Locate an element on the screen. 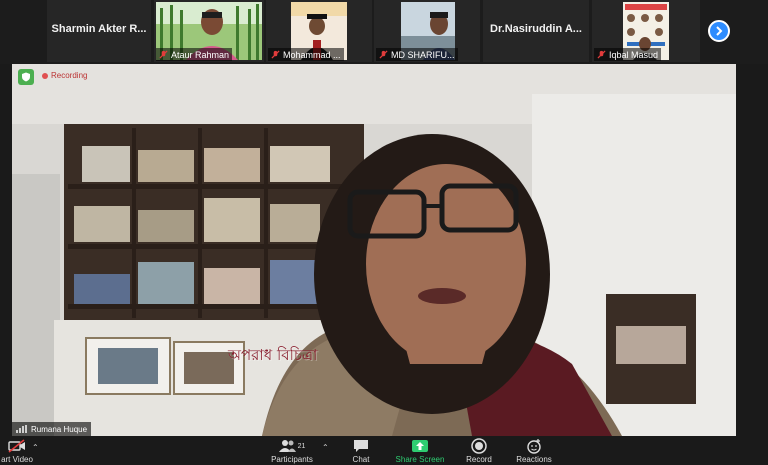 This screenshot has width=768, height=465. chat-button: Chat is located at coordinates (361, 451).